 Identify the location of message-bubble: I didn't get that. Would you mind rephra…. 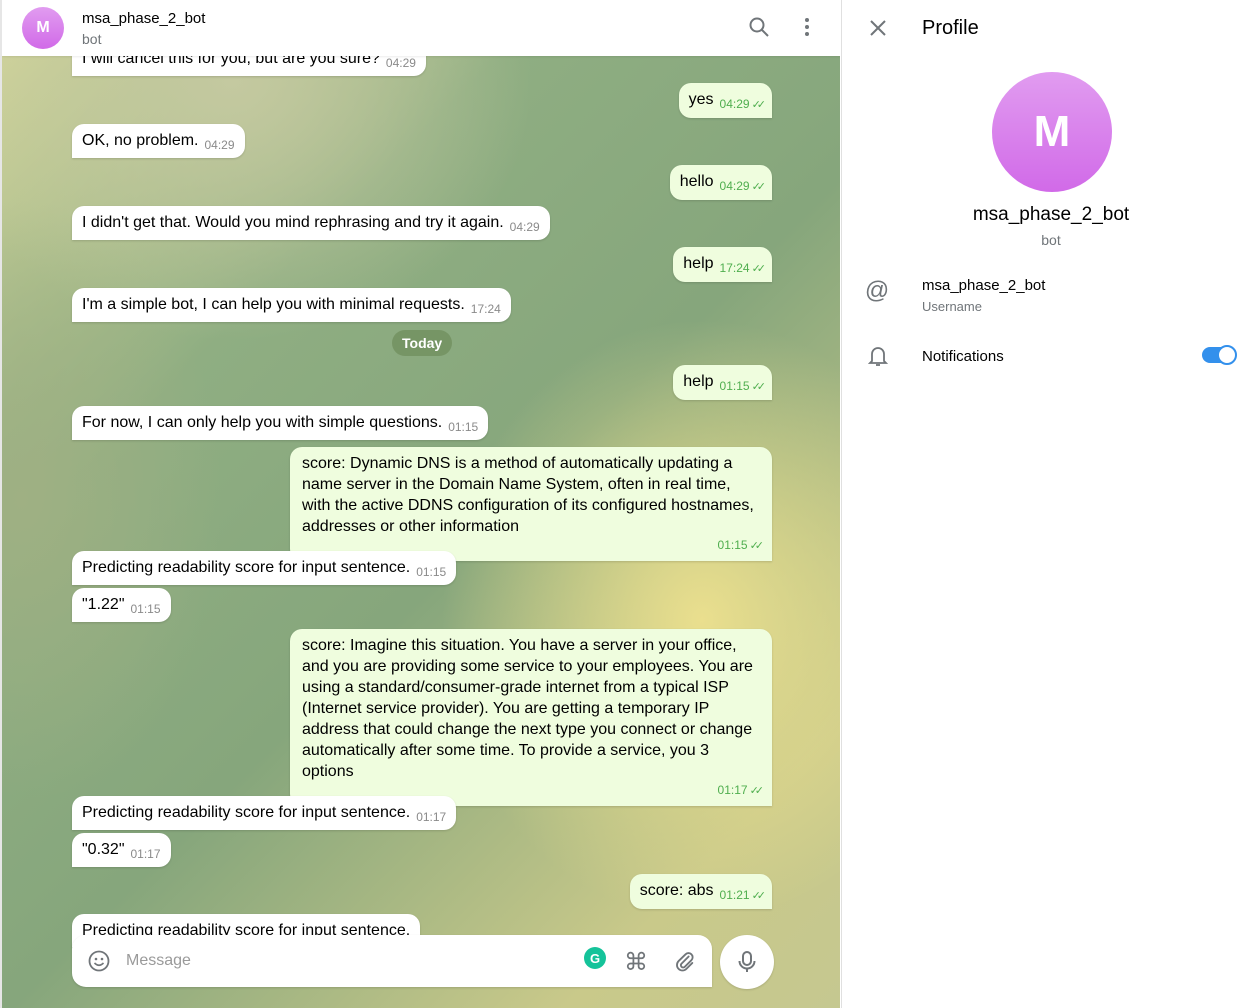
(311, 223).